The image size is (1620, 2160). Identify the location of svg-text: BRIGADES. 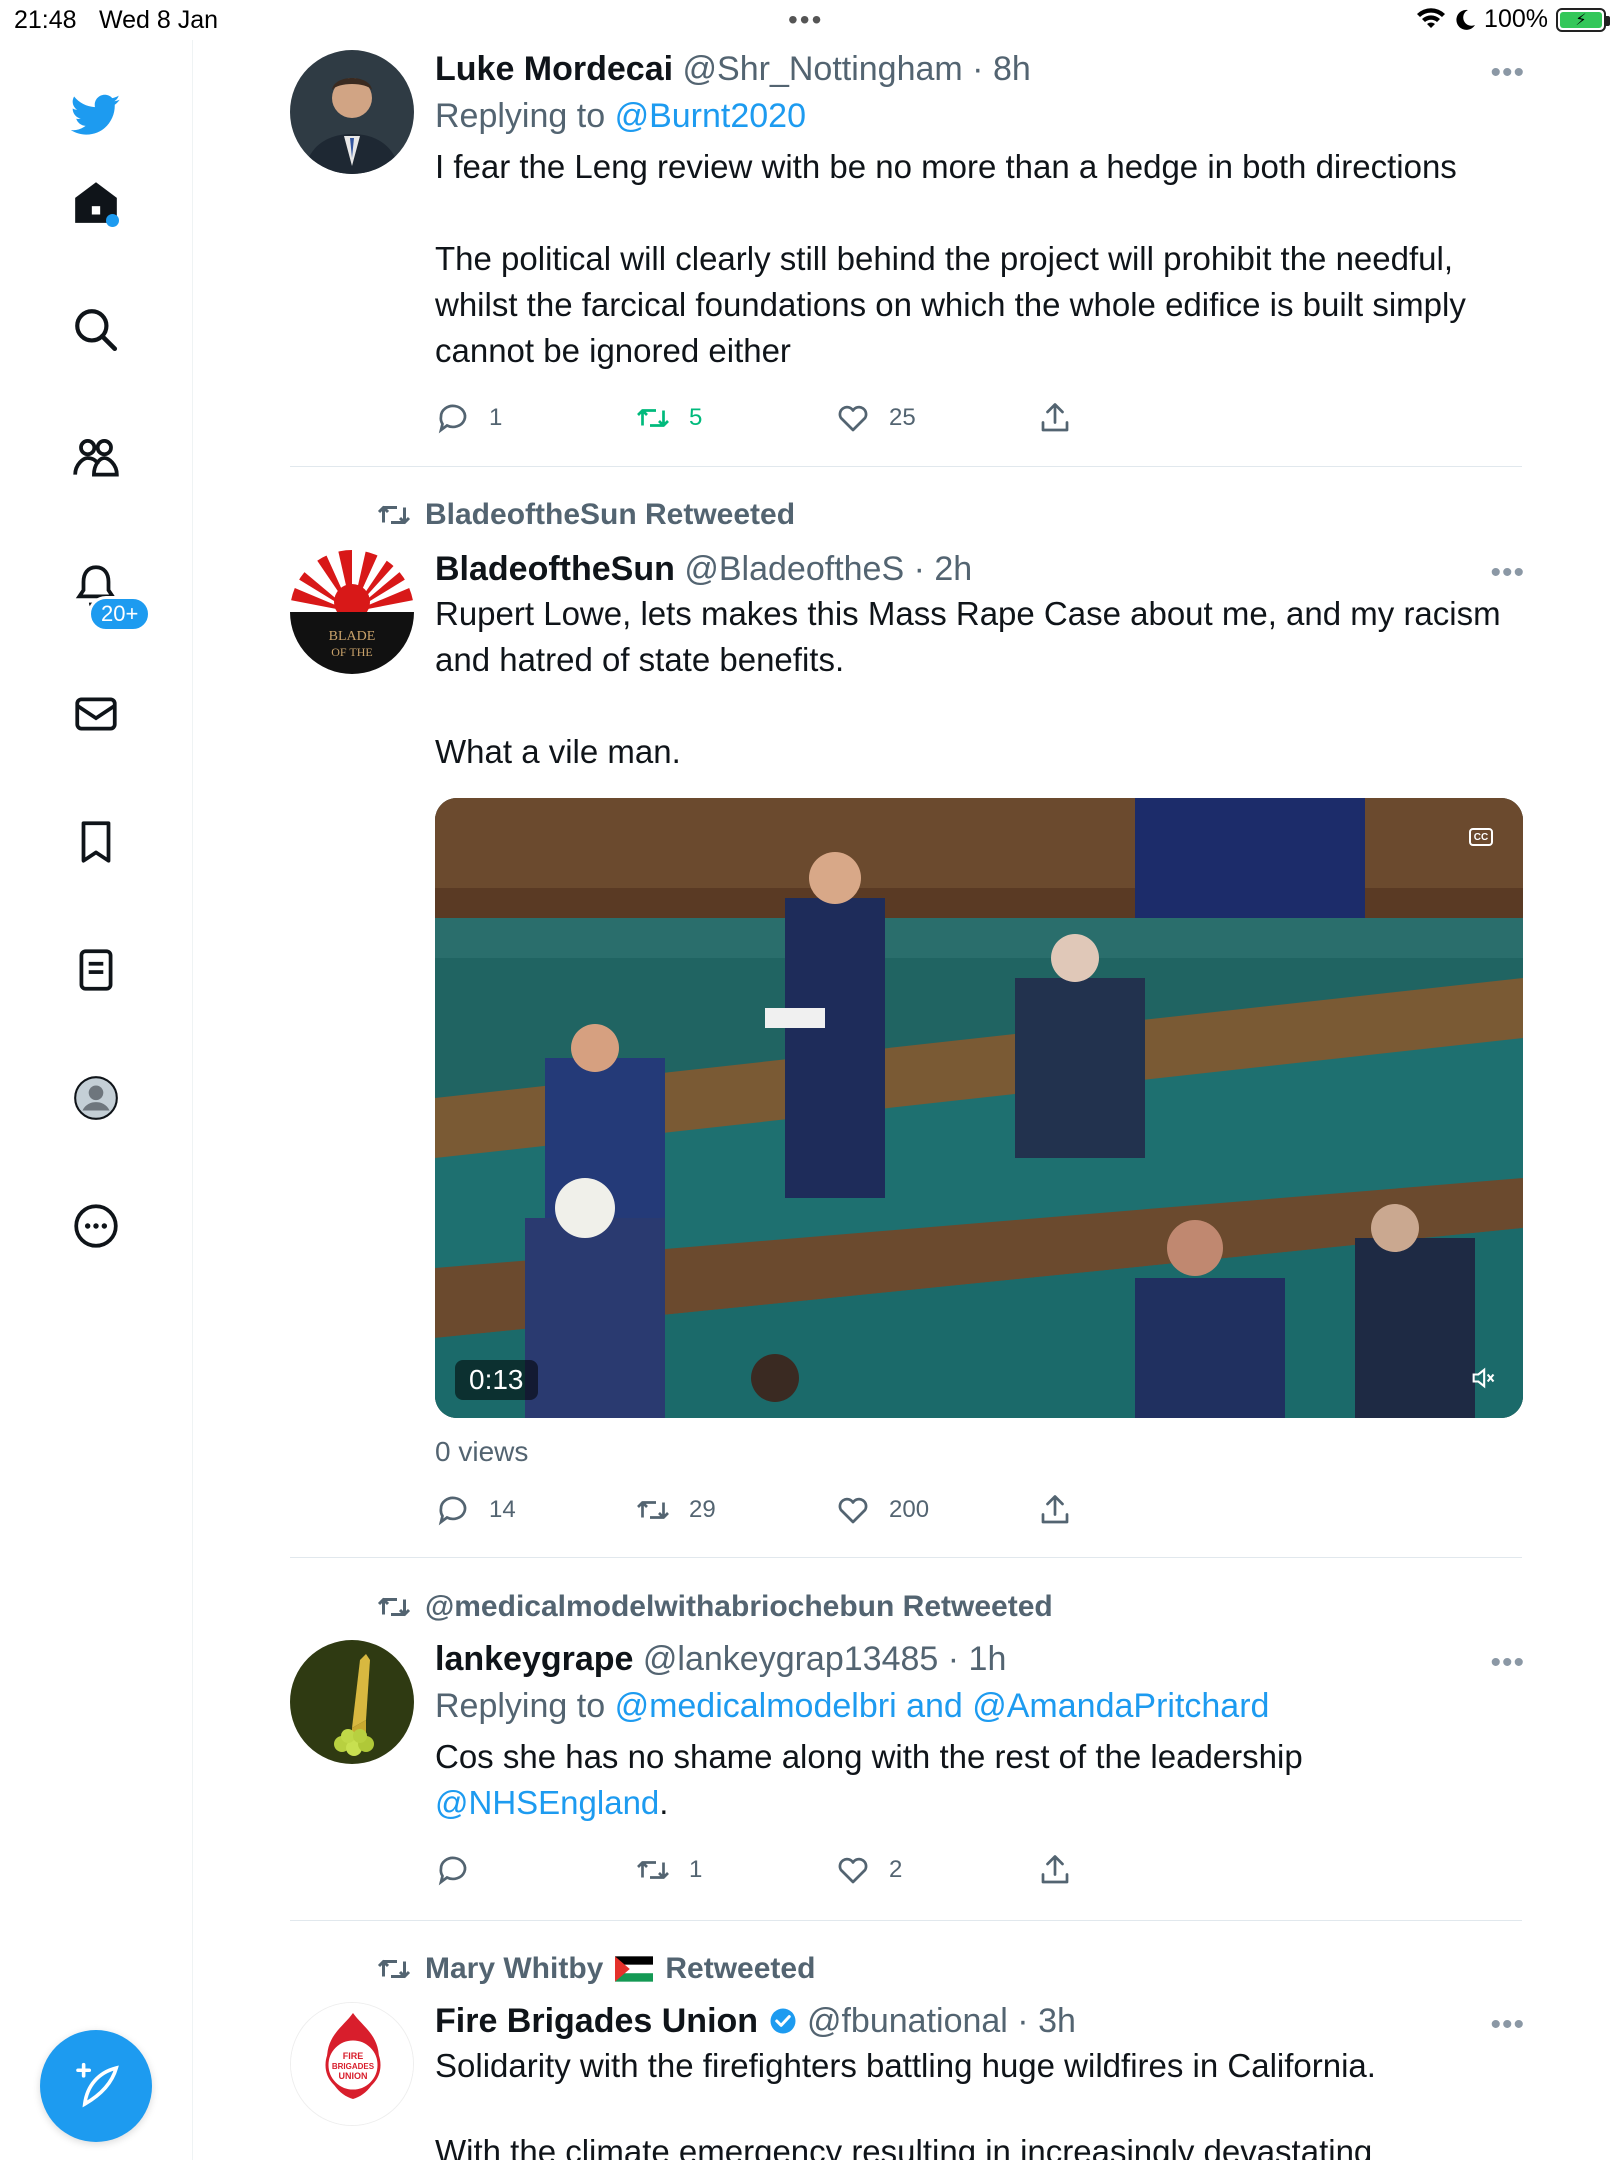
(353, 2066).